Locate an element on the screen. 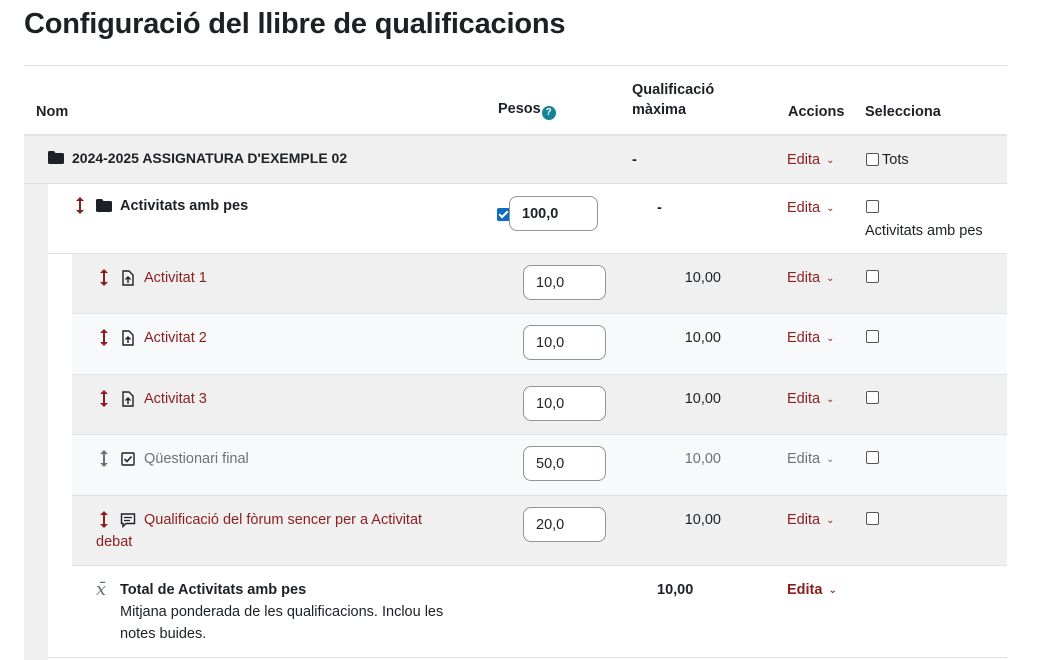 Image resolution: width=1047 pixels, height=660 pixels. course-edit-menu: Edita ⌄ is located at coordinates (810, 160).